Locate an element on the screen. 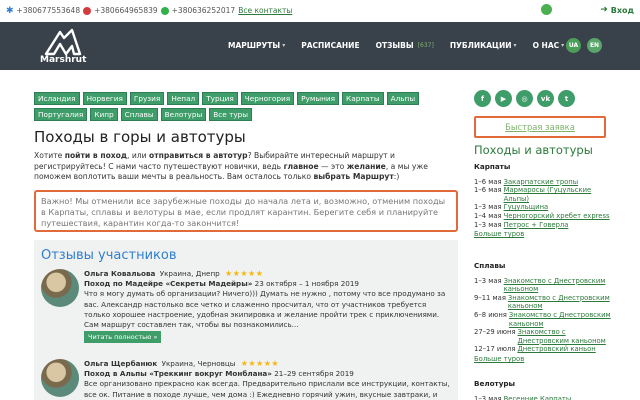 This screenshot has width=640, height=400. vk-icon: vk is located at coordinates (545, 98).